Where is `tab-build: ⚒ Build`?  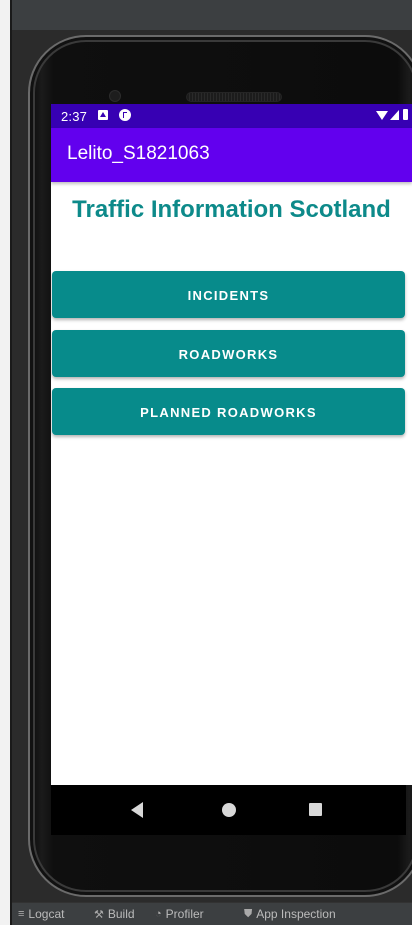 tab-build: ⚒ Build is located at coordinates (114, 914).